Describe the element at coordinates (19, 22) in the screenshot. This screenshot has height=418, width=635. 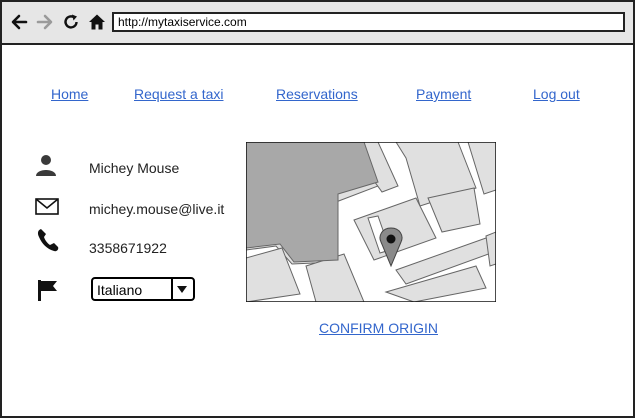
I see `back-arrow-icon` at that location.